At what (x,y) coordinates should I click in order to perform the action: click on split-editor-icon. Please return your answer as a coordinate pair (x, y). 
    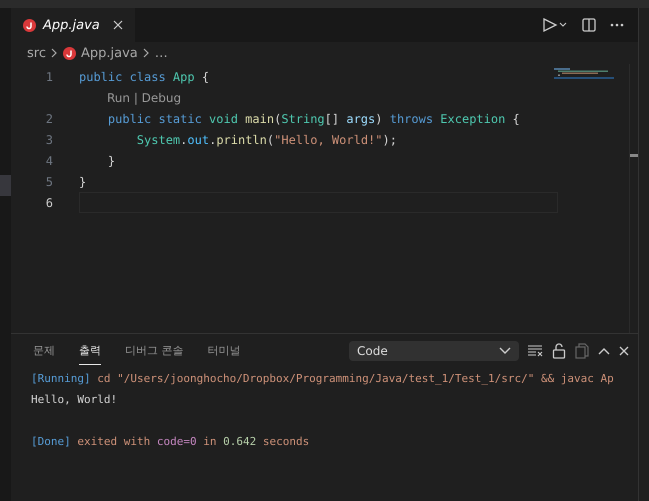
    Looking at the image, I should click on (589, 25).